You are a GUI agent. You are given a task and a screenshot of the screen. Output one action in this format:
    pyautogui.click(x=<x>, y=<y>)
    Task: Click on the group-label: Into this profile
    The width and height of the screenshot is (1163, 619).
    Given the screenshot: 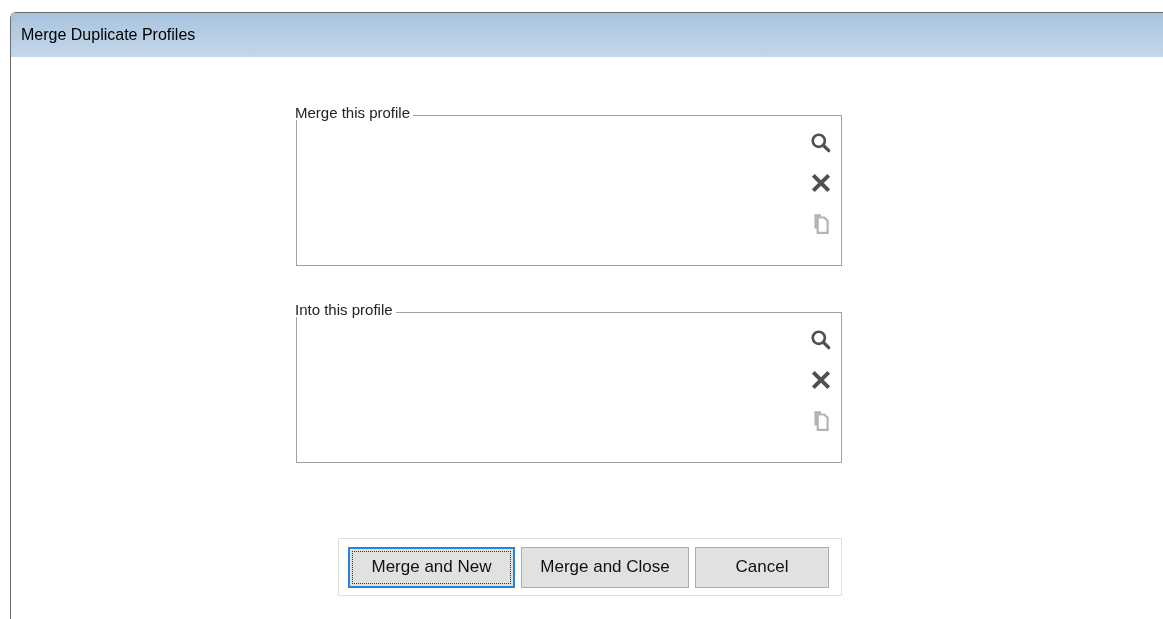 What is the action you would take?
    pyautogui.click(x=345, y=309)
    